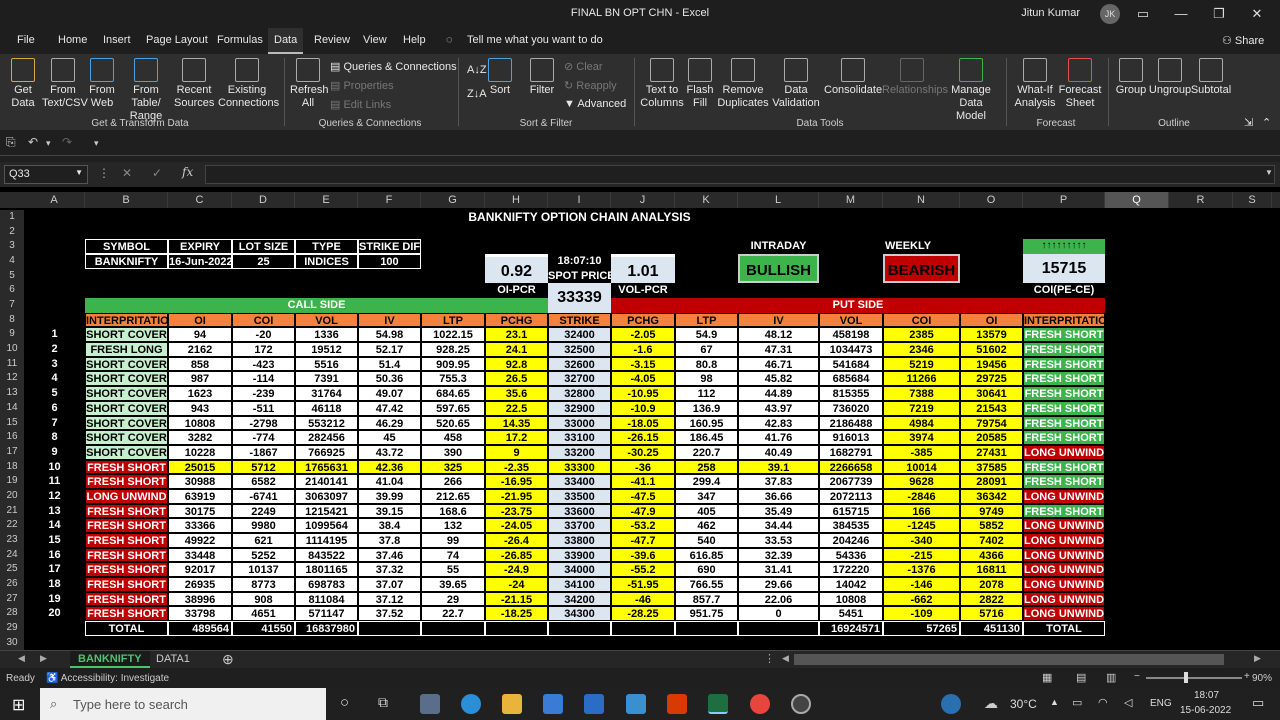  What do you see at coordinates (54, 540) in the screenshot?
I see `serial-number: 15` at bounding box center [54, 540].